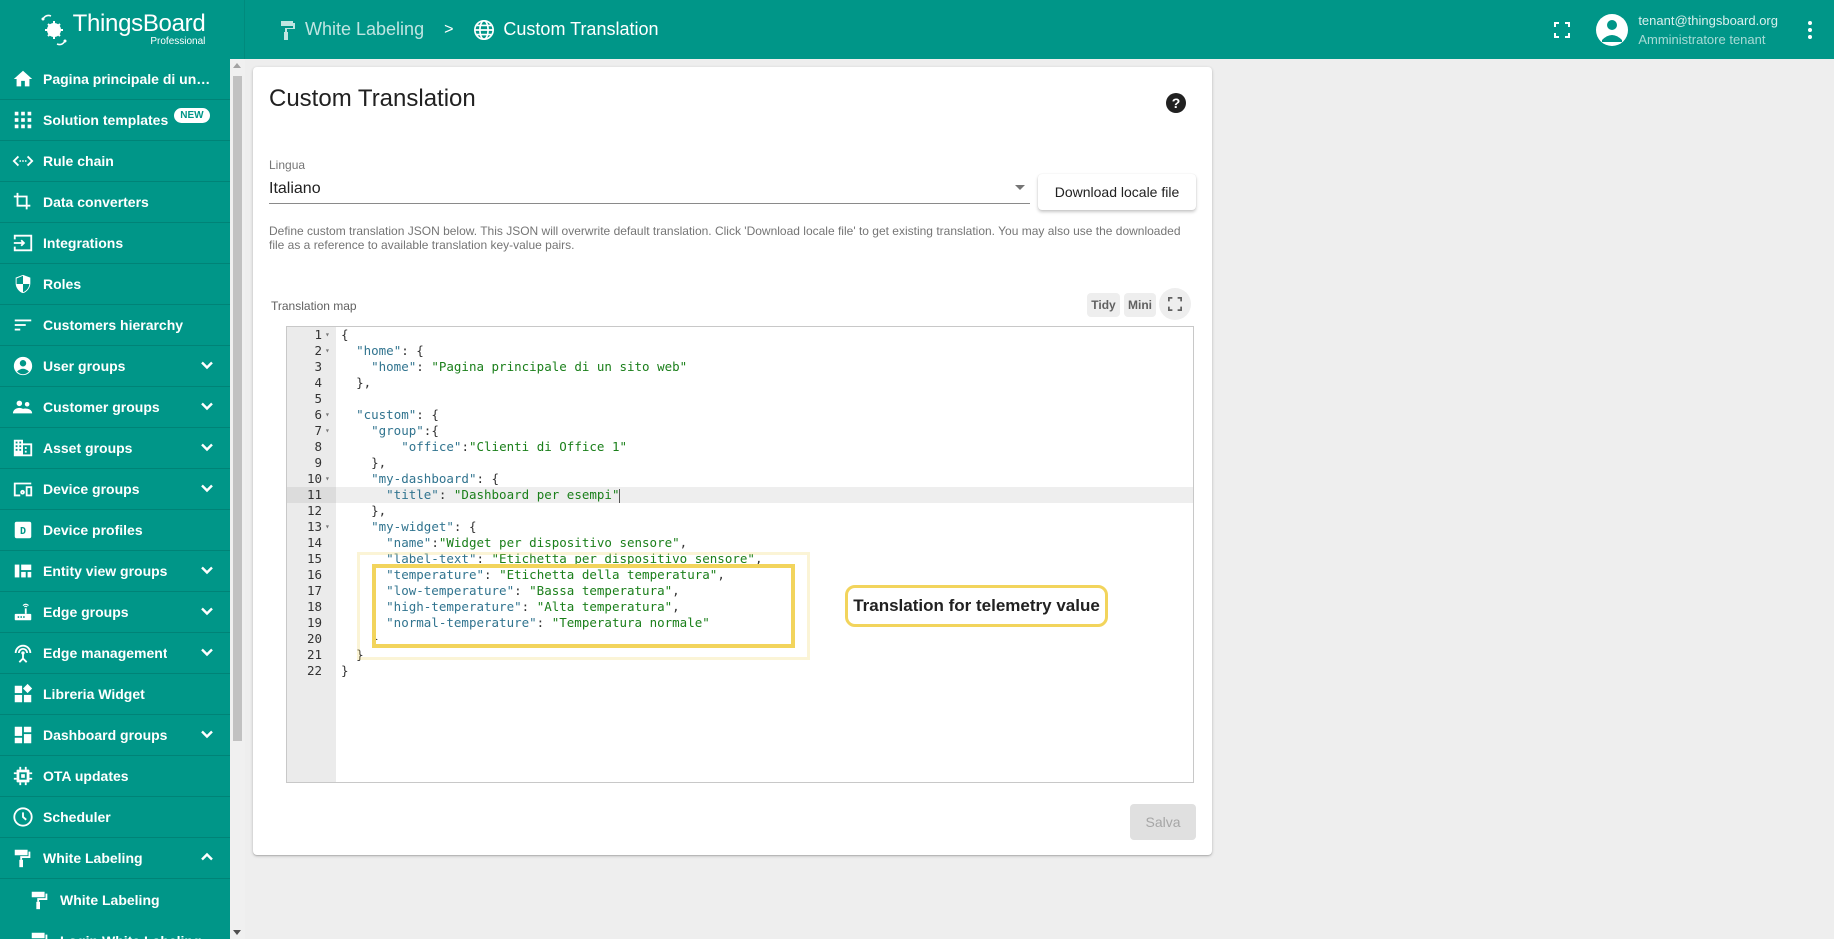 This screenshot has width=1834, height=939. What do you see at coordinates (207, 858) in the screenshot?
I see `chevron-up-icon` at bounding box center [207, 858].